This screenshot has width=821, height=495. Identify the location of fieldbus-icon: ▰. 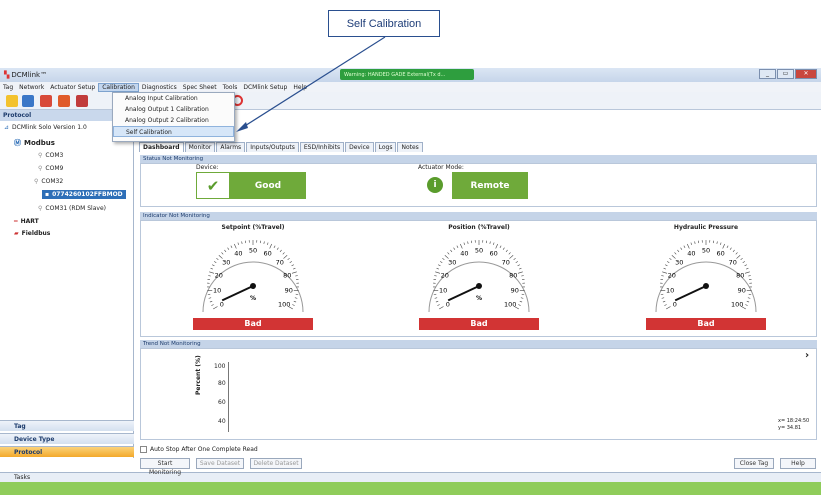
(16, 233).